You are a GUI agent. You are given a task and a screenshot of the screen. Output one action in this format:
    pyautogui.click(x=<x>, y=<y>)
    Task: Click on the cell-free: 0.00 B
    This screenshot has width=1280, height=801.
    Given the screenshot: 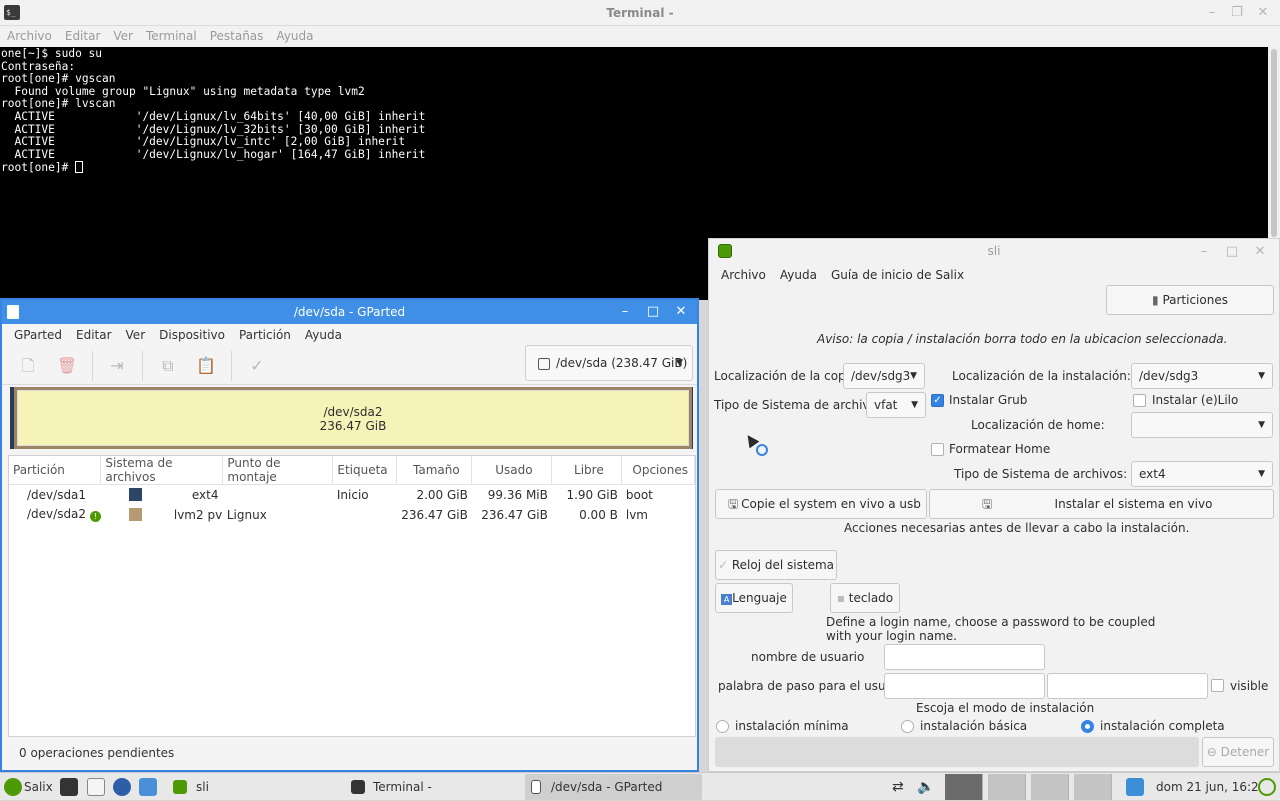 What is the action you would take?
    pyautogui.click(x=598, y=514)
    